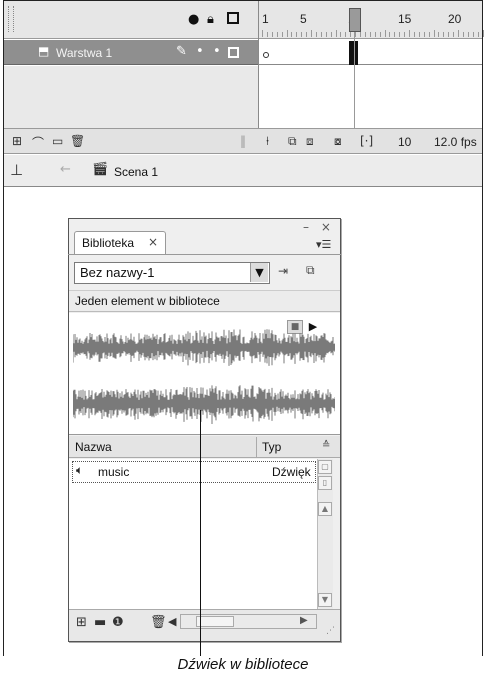 Image resolution: width=486 pixels, height=674 pixels. I want to click on narrow-view-button: ▯, so click(325, 483).